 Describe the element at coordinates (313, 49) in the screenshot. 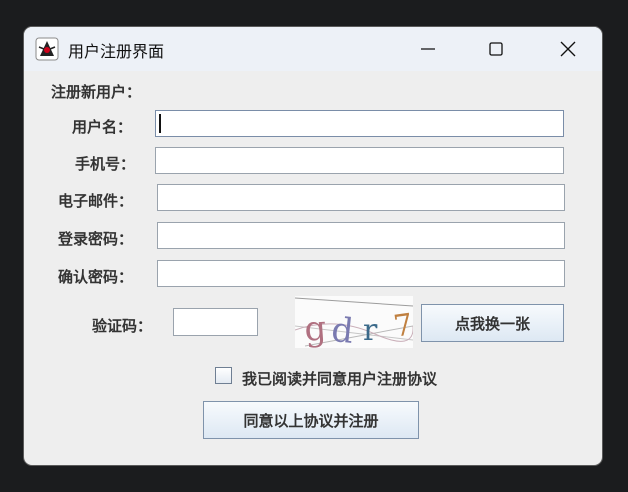

I see `title-bar: 用户注册界面` at that location.